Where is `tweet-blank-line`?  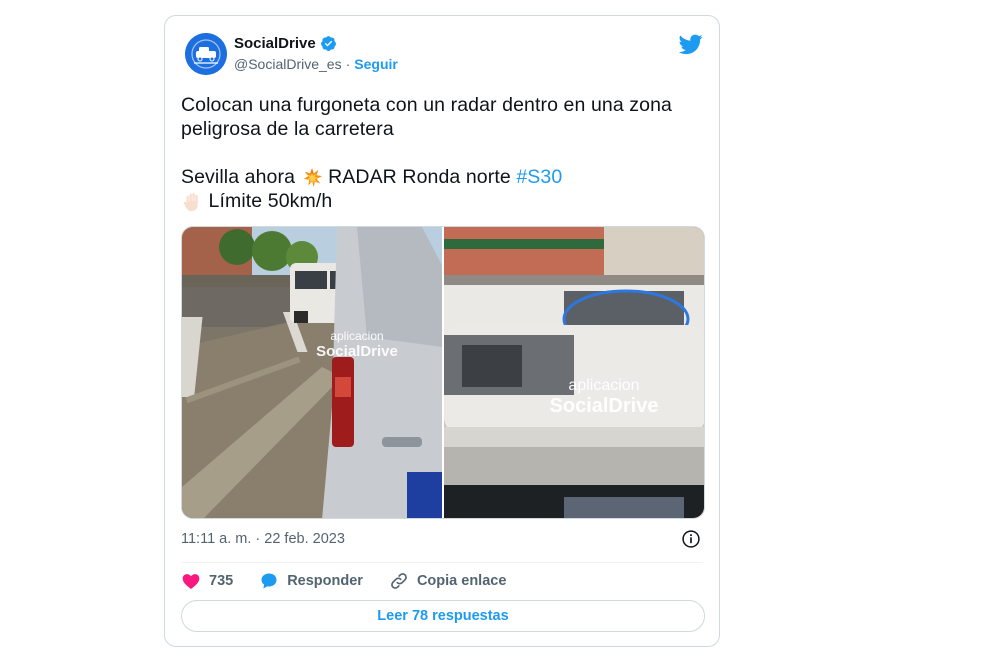 tweet-blank-line is located at coordinates (441, 153).